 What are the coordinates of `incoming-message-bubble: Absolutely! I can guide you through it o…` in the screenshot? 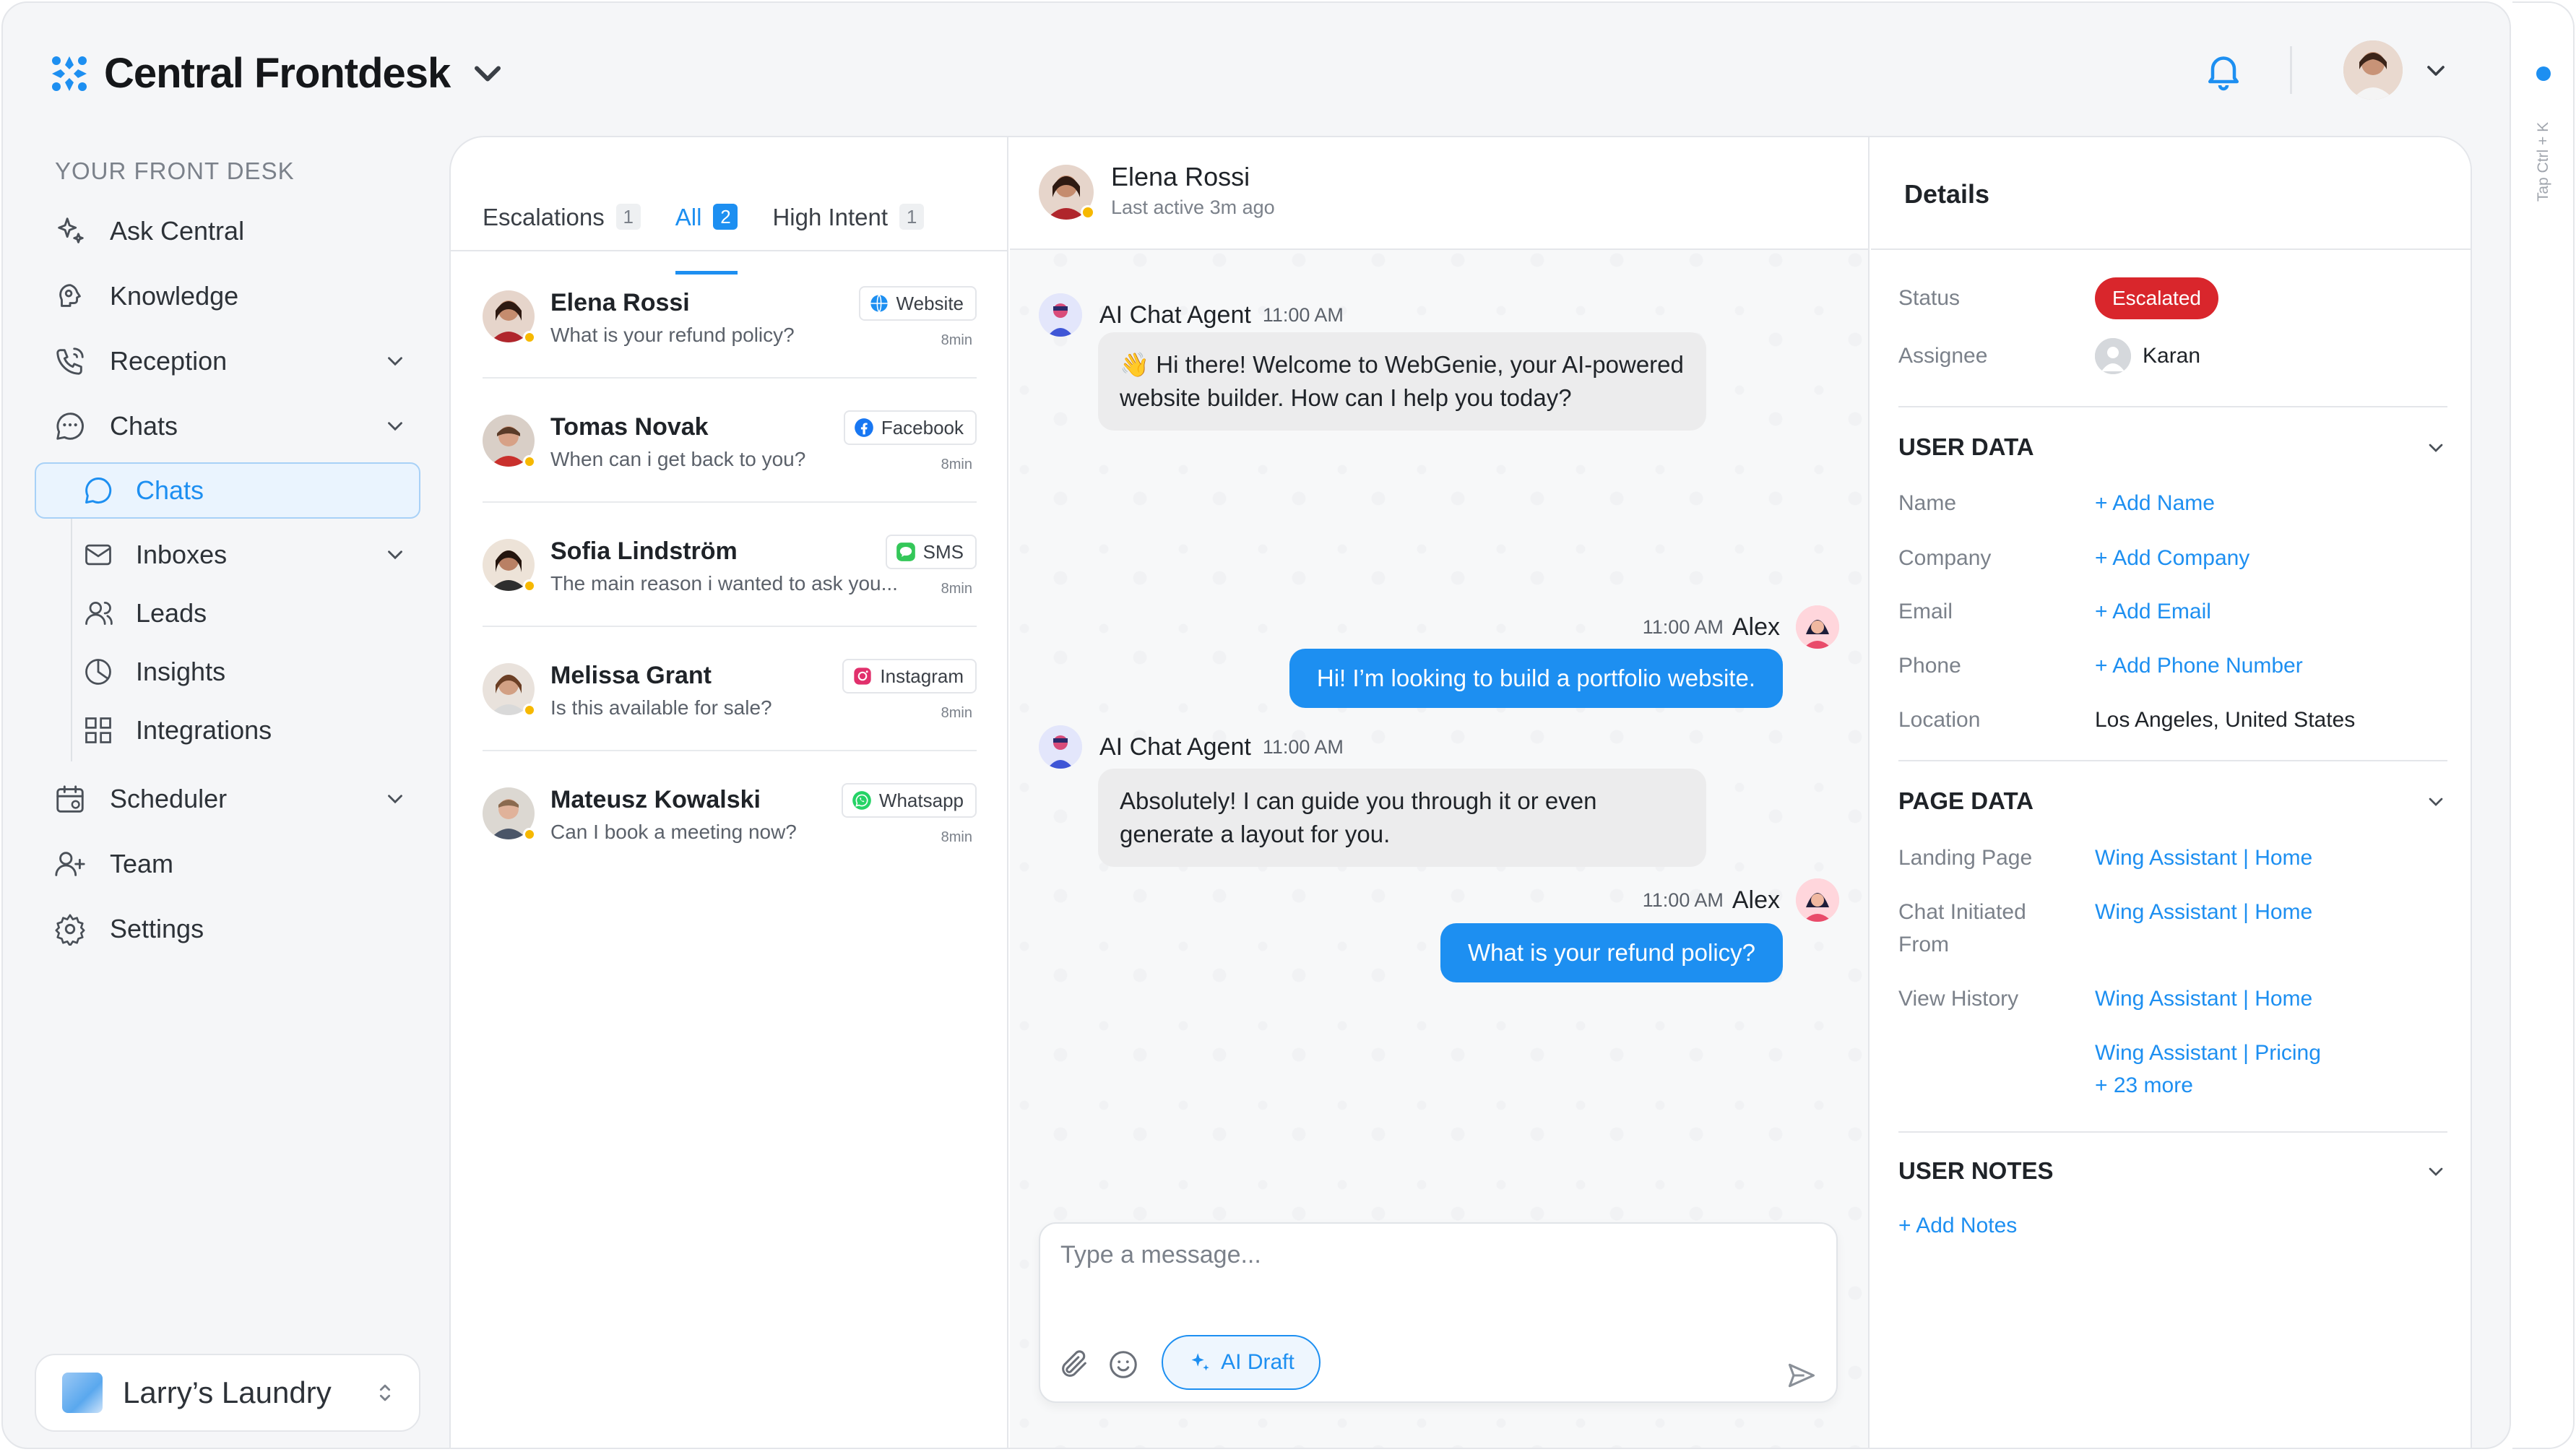 It's located at (1402, 818).